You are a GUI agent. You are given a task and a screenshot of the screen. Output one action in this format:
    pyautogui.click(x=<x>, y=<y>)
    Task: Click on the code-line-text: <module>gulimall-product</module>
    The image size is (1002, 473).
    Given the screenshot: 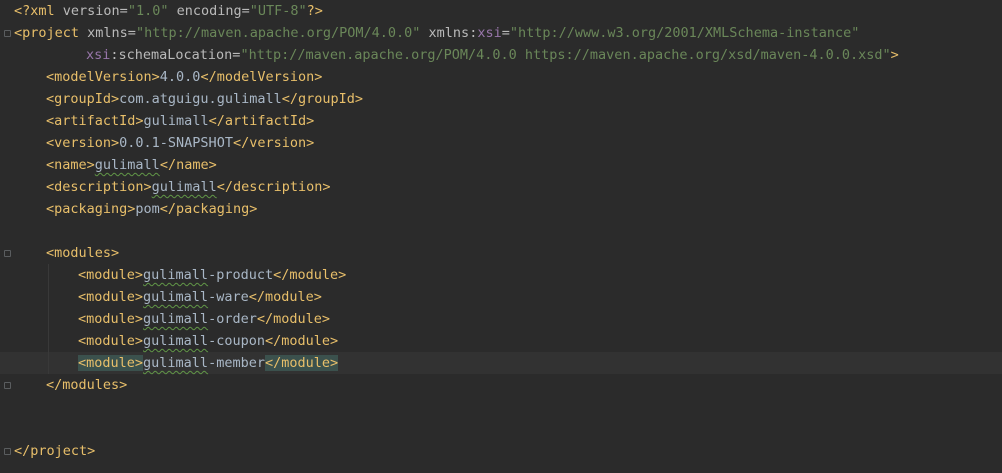 What is the action you would take?
    pyautogui.click(x=212, y=275)
    